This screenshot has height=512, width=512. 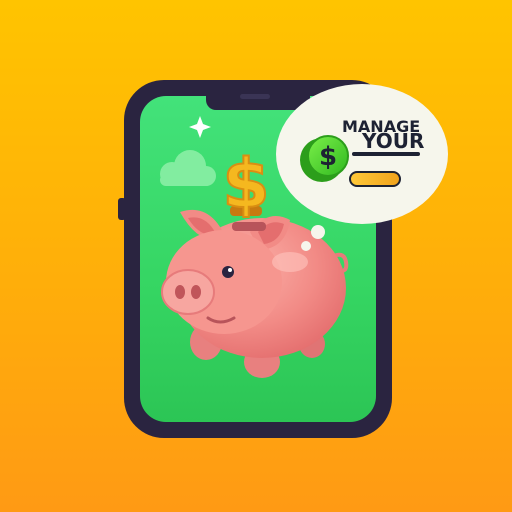 What do you see at coordinates (392, 141) in the screenshot?
I see `bubble-text-line2: YOUR` at bounding box center [392, 141].